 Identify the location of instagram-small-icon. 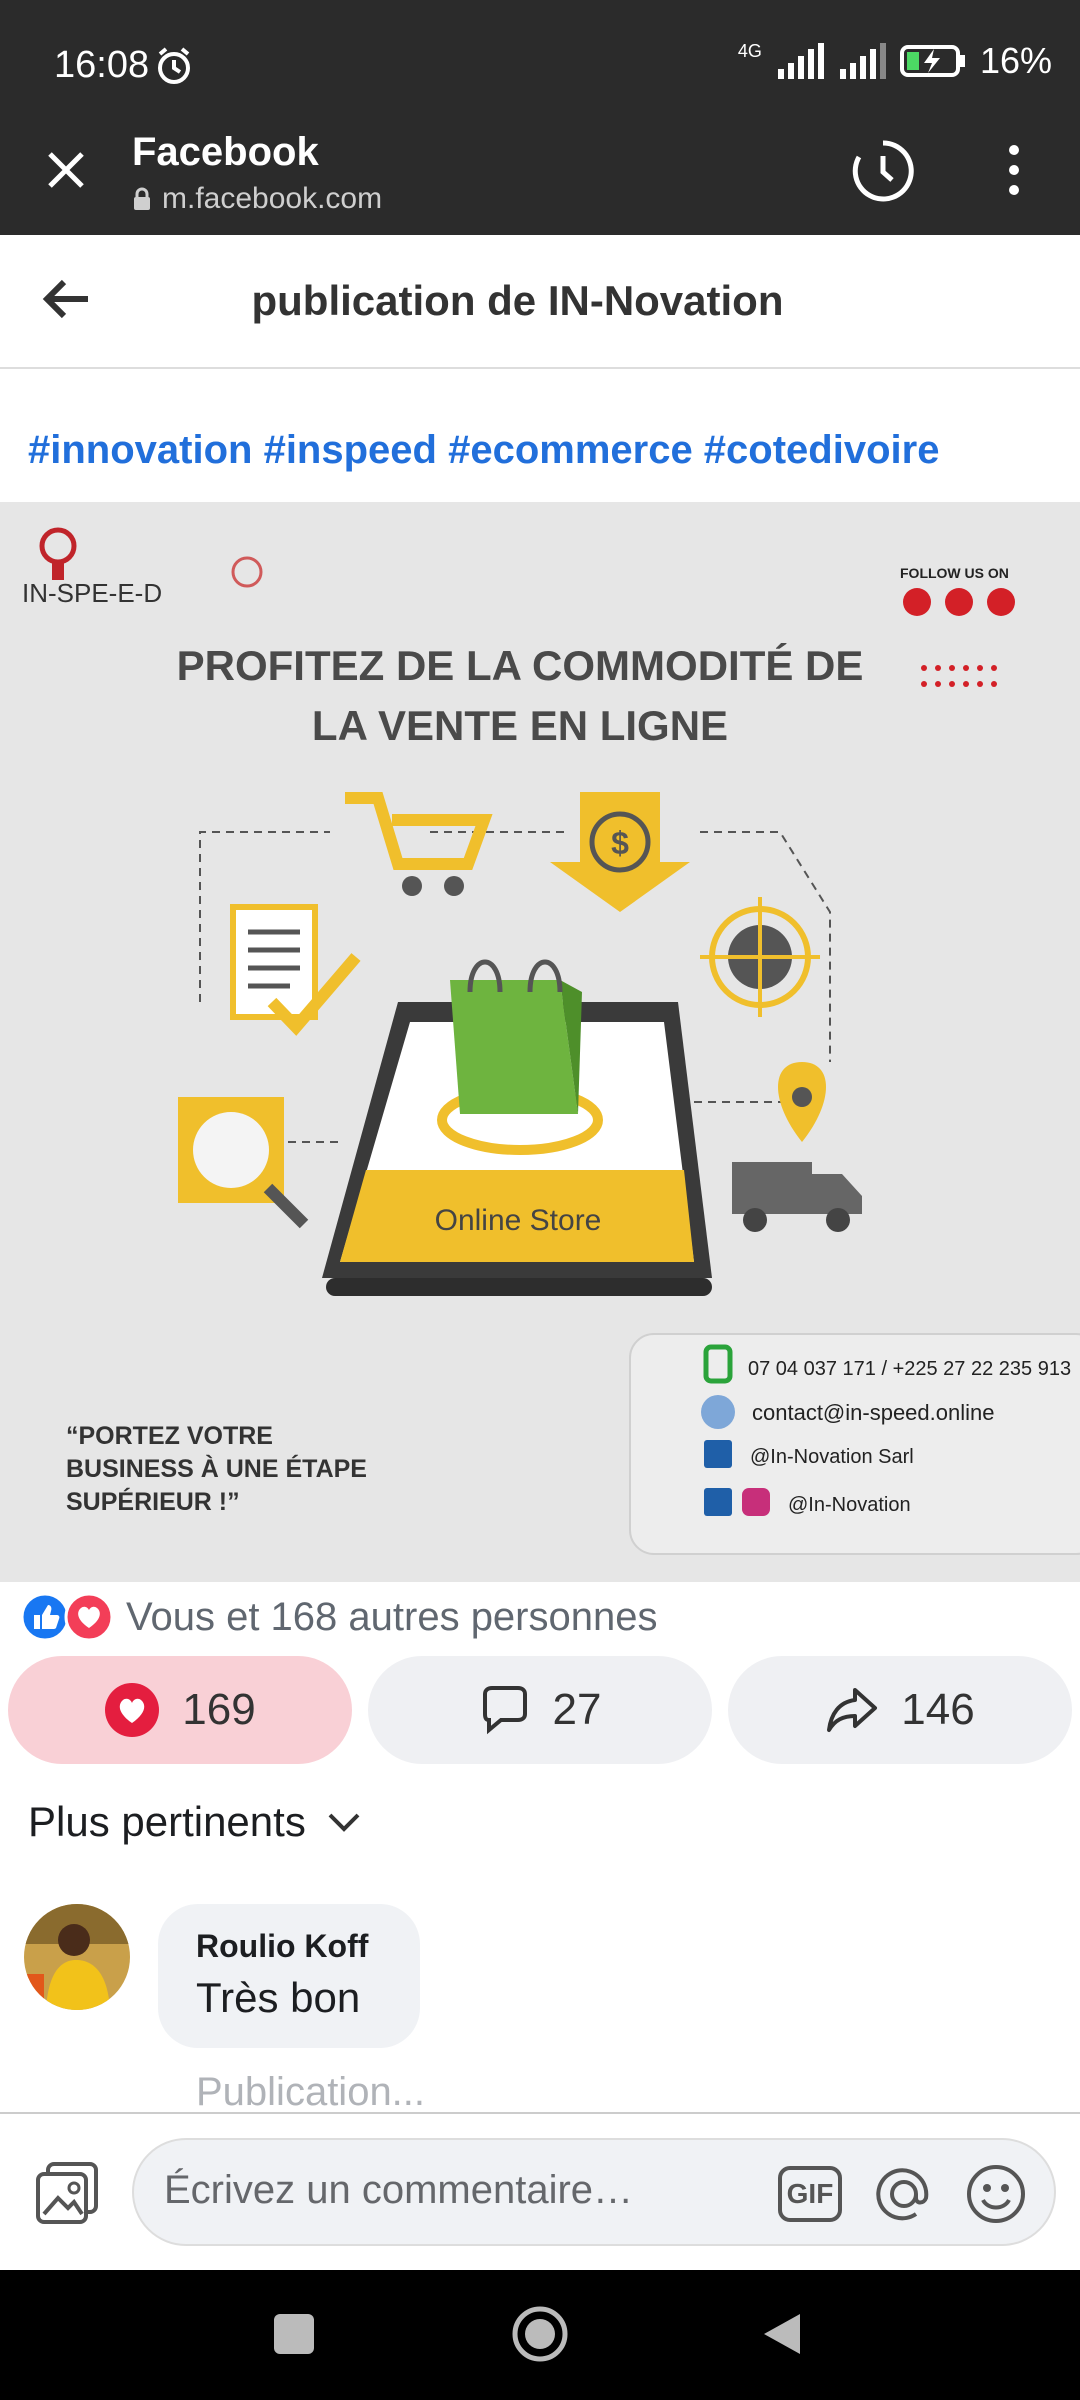
(756, 1502).